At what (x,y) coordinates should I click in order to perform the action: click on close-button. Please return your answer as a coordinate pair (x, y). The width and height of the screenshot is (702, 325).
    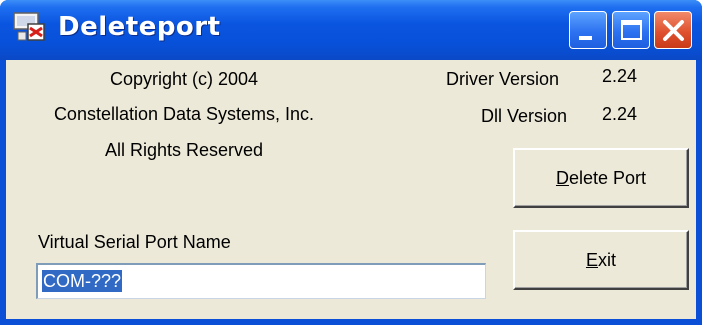
    Looking at the image, I should click on (673, 30).